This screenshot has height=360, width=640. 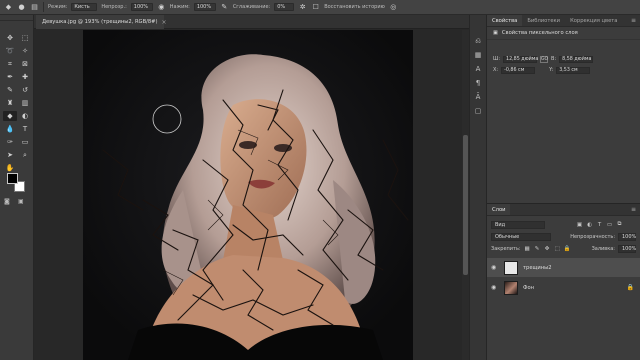 I want to click on x-label: X:, so click(x=496, y=70).